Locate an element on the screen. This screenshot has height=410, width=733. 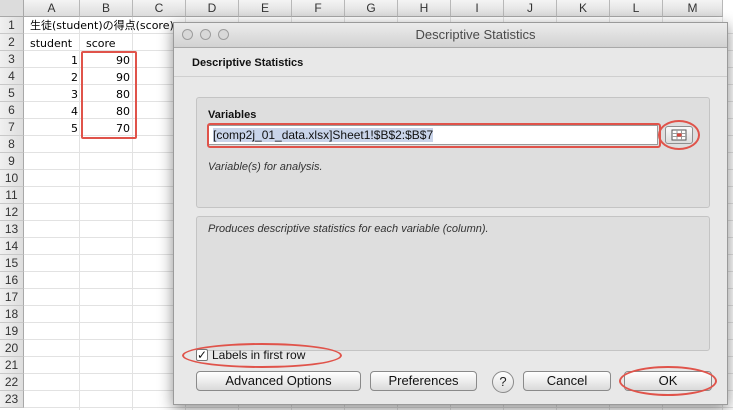
column-header: D is located at coordinates (212, 8).